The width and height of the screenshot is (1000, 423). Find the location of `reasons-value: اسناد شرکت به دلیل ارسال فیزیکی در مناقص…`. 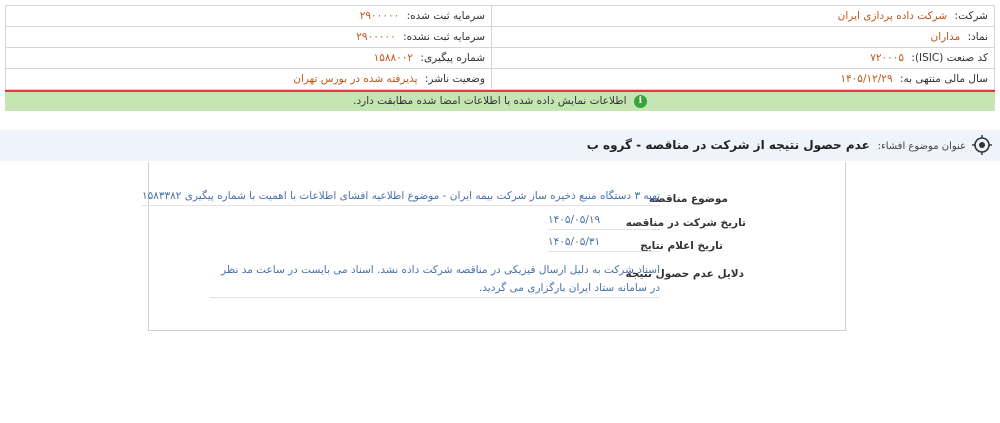

reasons-value: اسناد شرکت به دلیل ارسال فیزیکی در مناقص… is located at coordinates (435, 279).